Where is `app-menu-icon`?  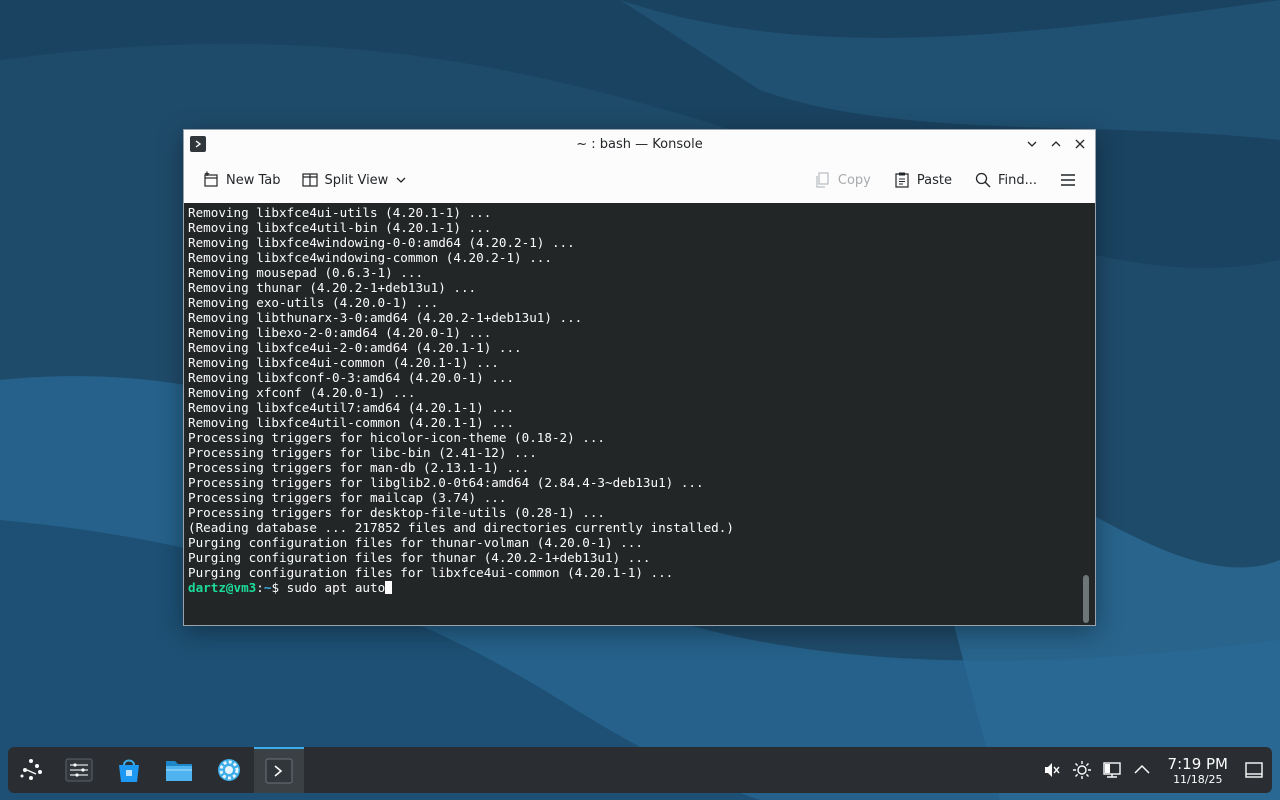
app-menu-icon is located at coordinates (31, 769).